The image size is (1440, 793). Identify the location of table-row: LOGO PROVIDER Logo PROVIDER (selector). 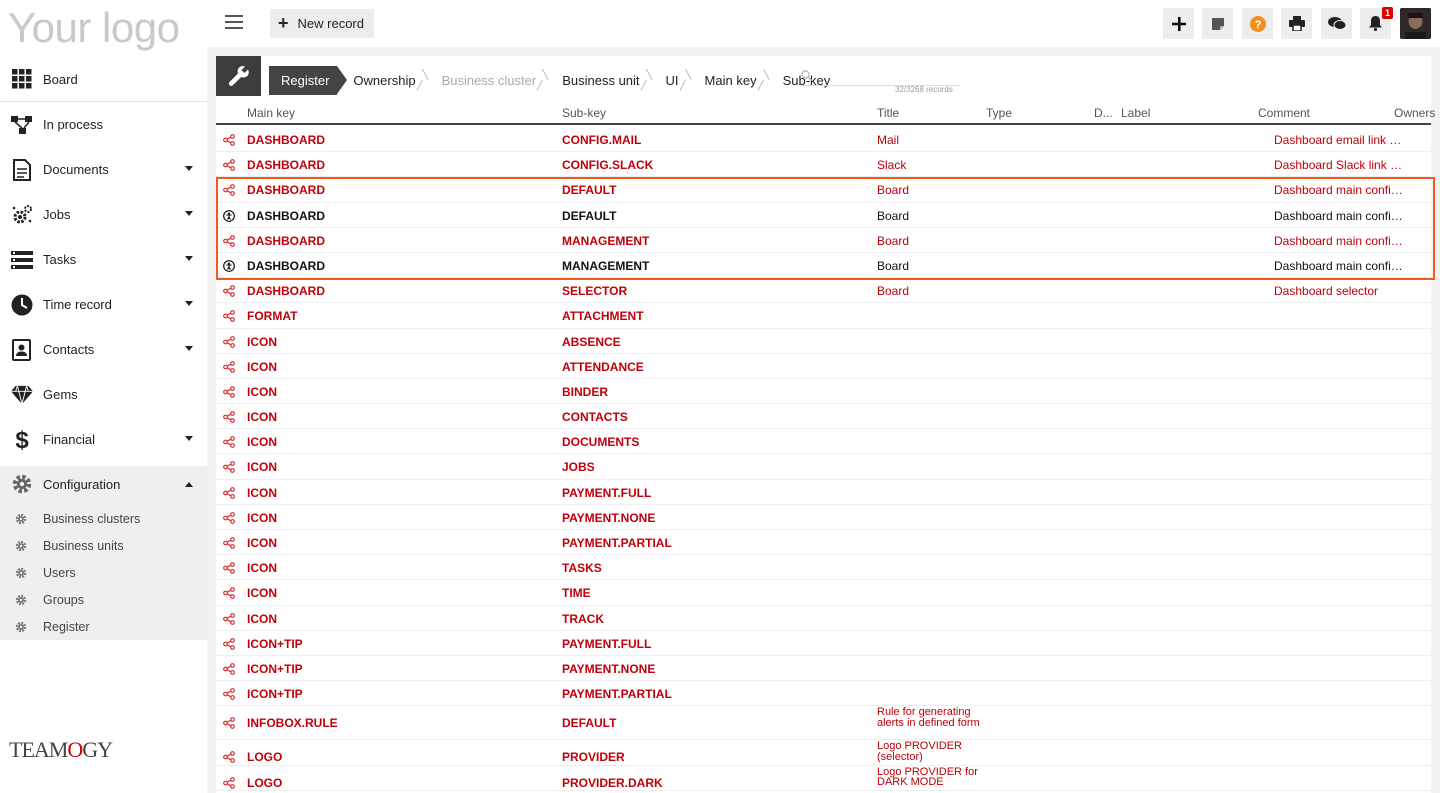
(823, 753).